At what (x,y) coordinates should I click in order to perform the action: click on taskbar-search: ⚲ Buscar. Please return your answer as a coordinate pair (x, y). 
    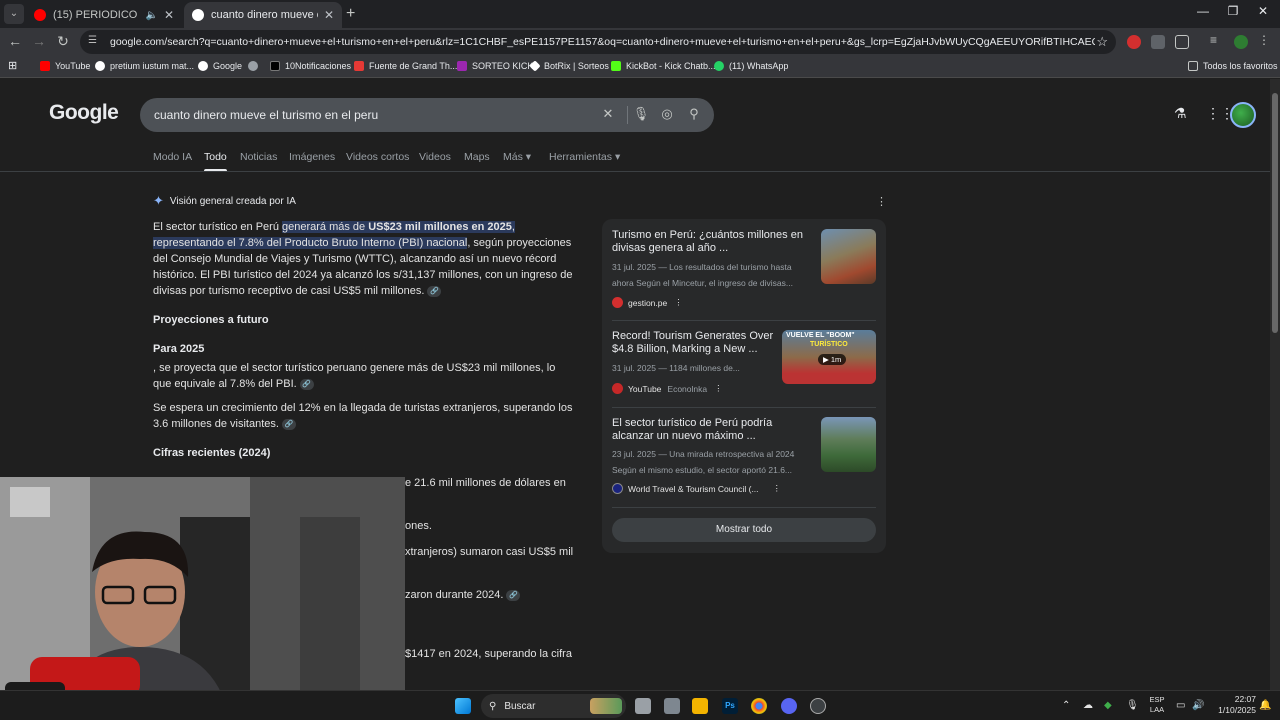
    Looking at the image, I should click on (553, 706).